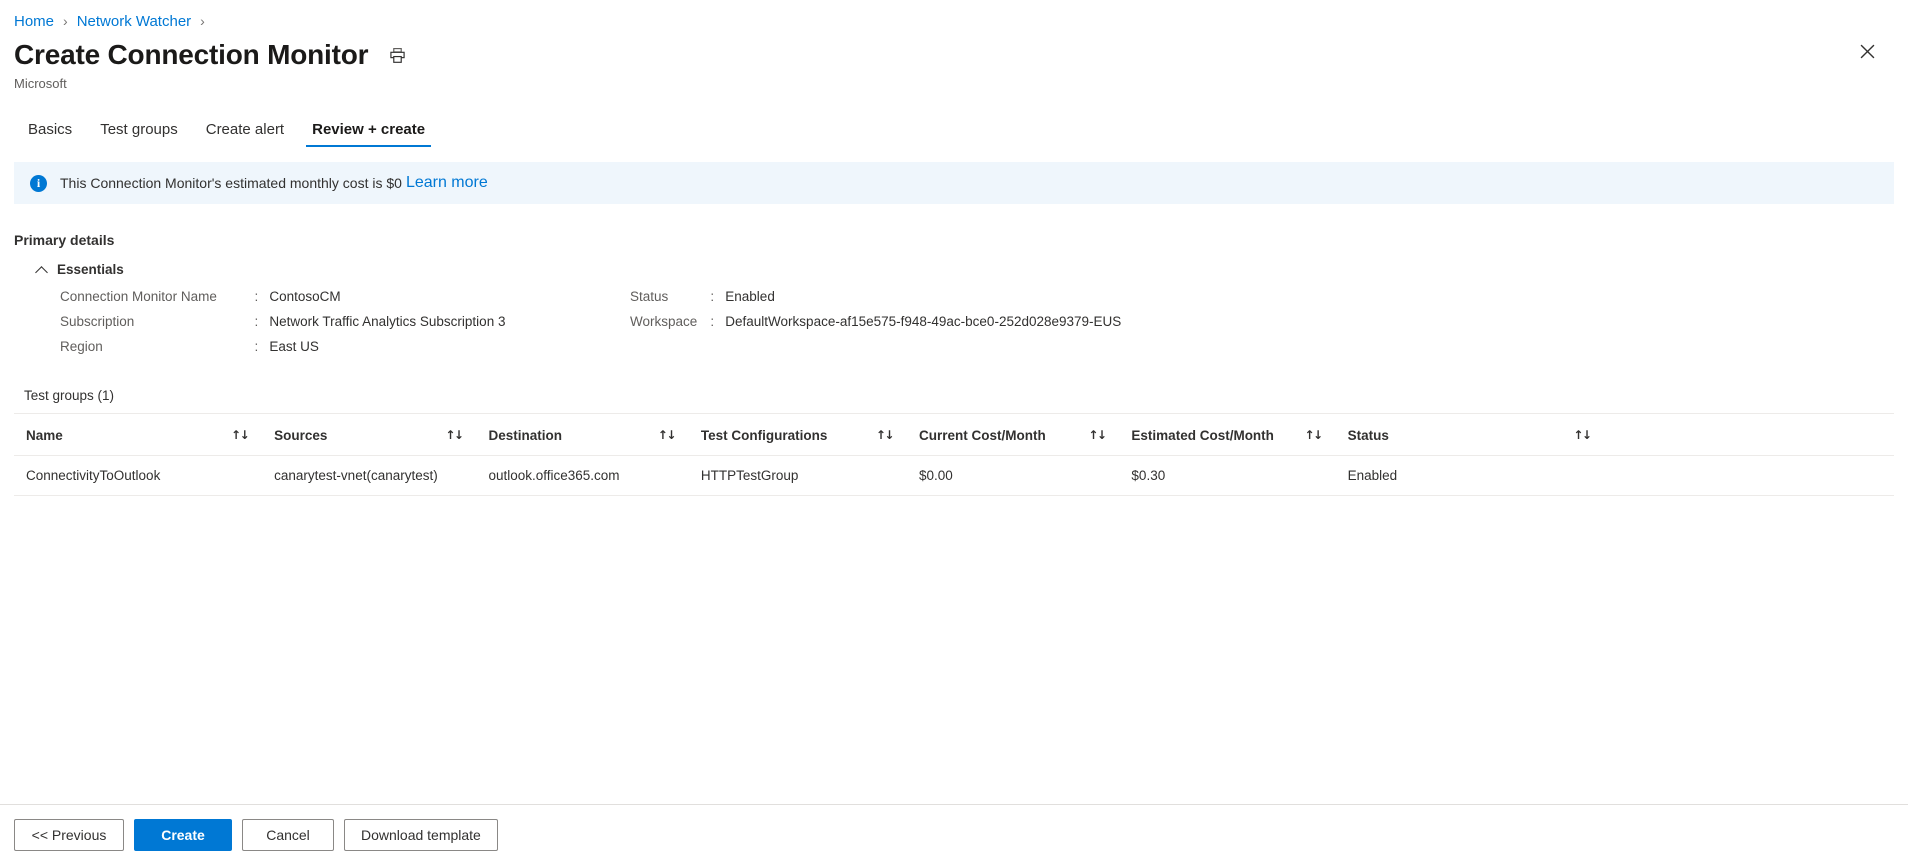 This screenshot has width=1908, height=865. Describe the element at coordinates (138, 475) in the screenshot. I see `cell-name: ConnectivityToOutlook` at that location.